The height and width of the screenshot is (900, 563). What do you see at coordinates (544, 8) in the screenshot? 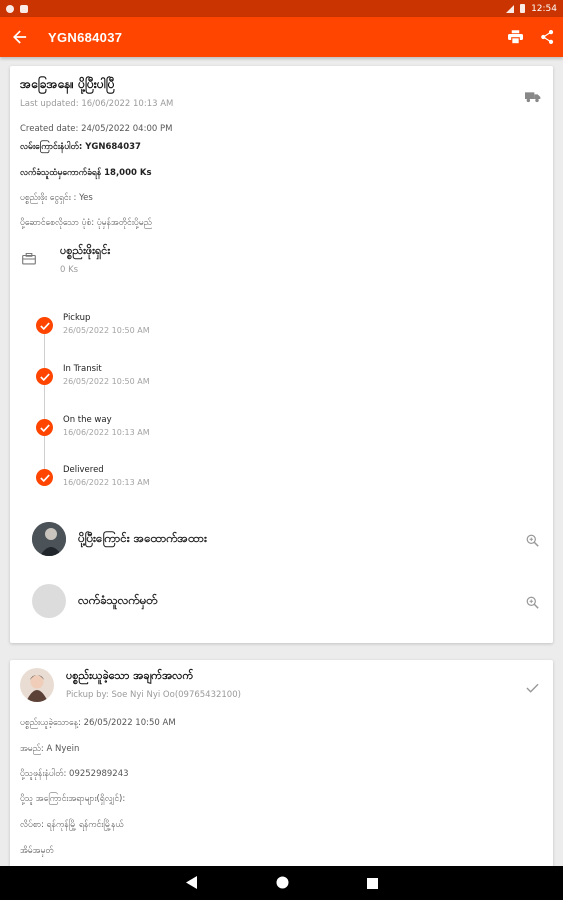
I see `status-time: 12:54` at bounding box center [544, 8].